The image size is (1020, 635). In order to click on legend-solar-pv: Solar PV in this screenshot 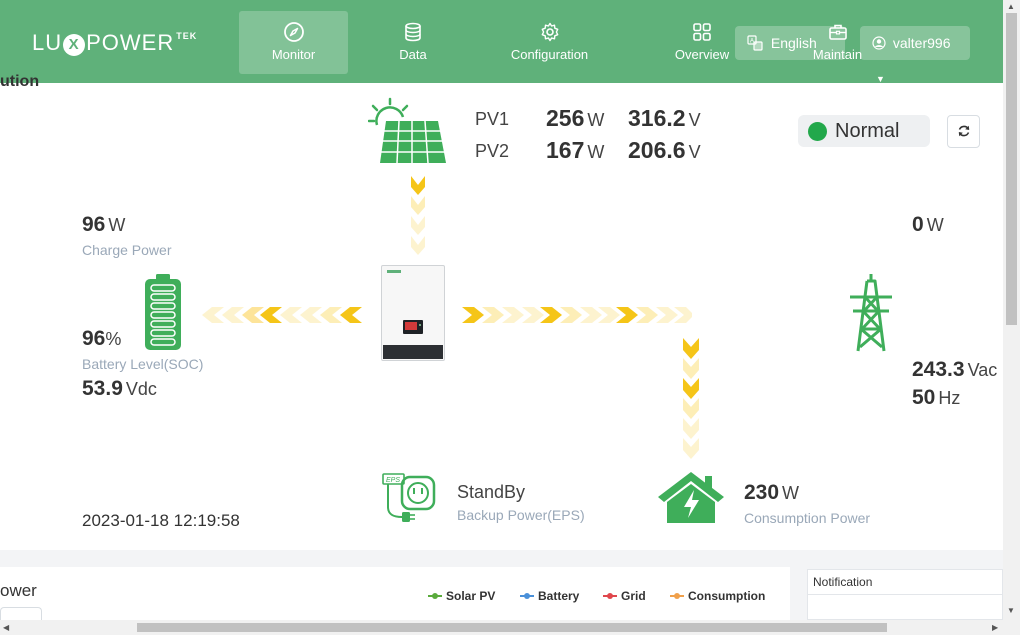, I will do `click(461, 596)`.